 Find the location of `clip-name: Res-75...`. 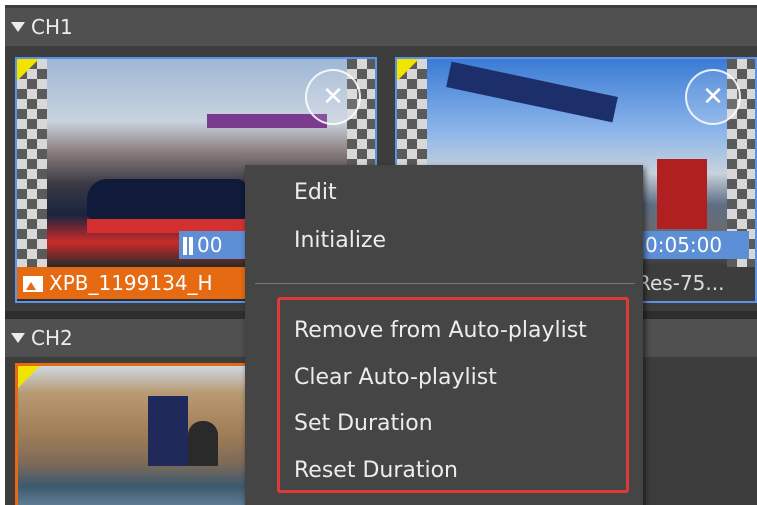

clip-name: Res-75... is located at coordinates (681, 283).